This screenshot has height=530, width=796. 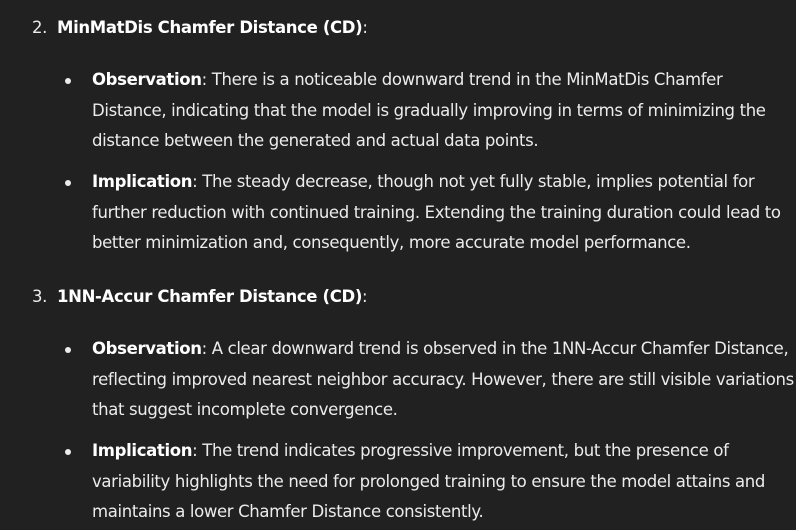 What do you see at coordinates (210, 27) in the screenshot?
I see `section-title: MinMatDis Chamfer Distance (CD)` at bounding box center [210, 27].